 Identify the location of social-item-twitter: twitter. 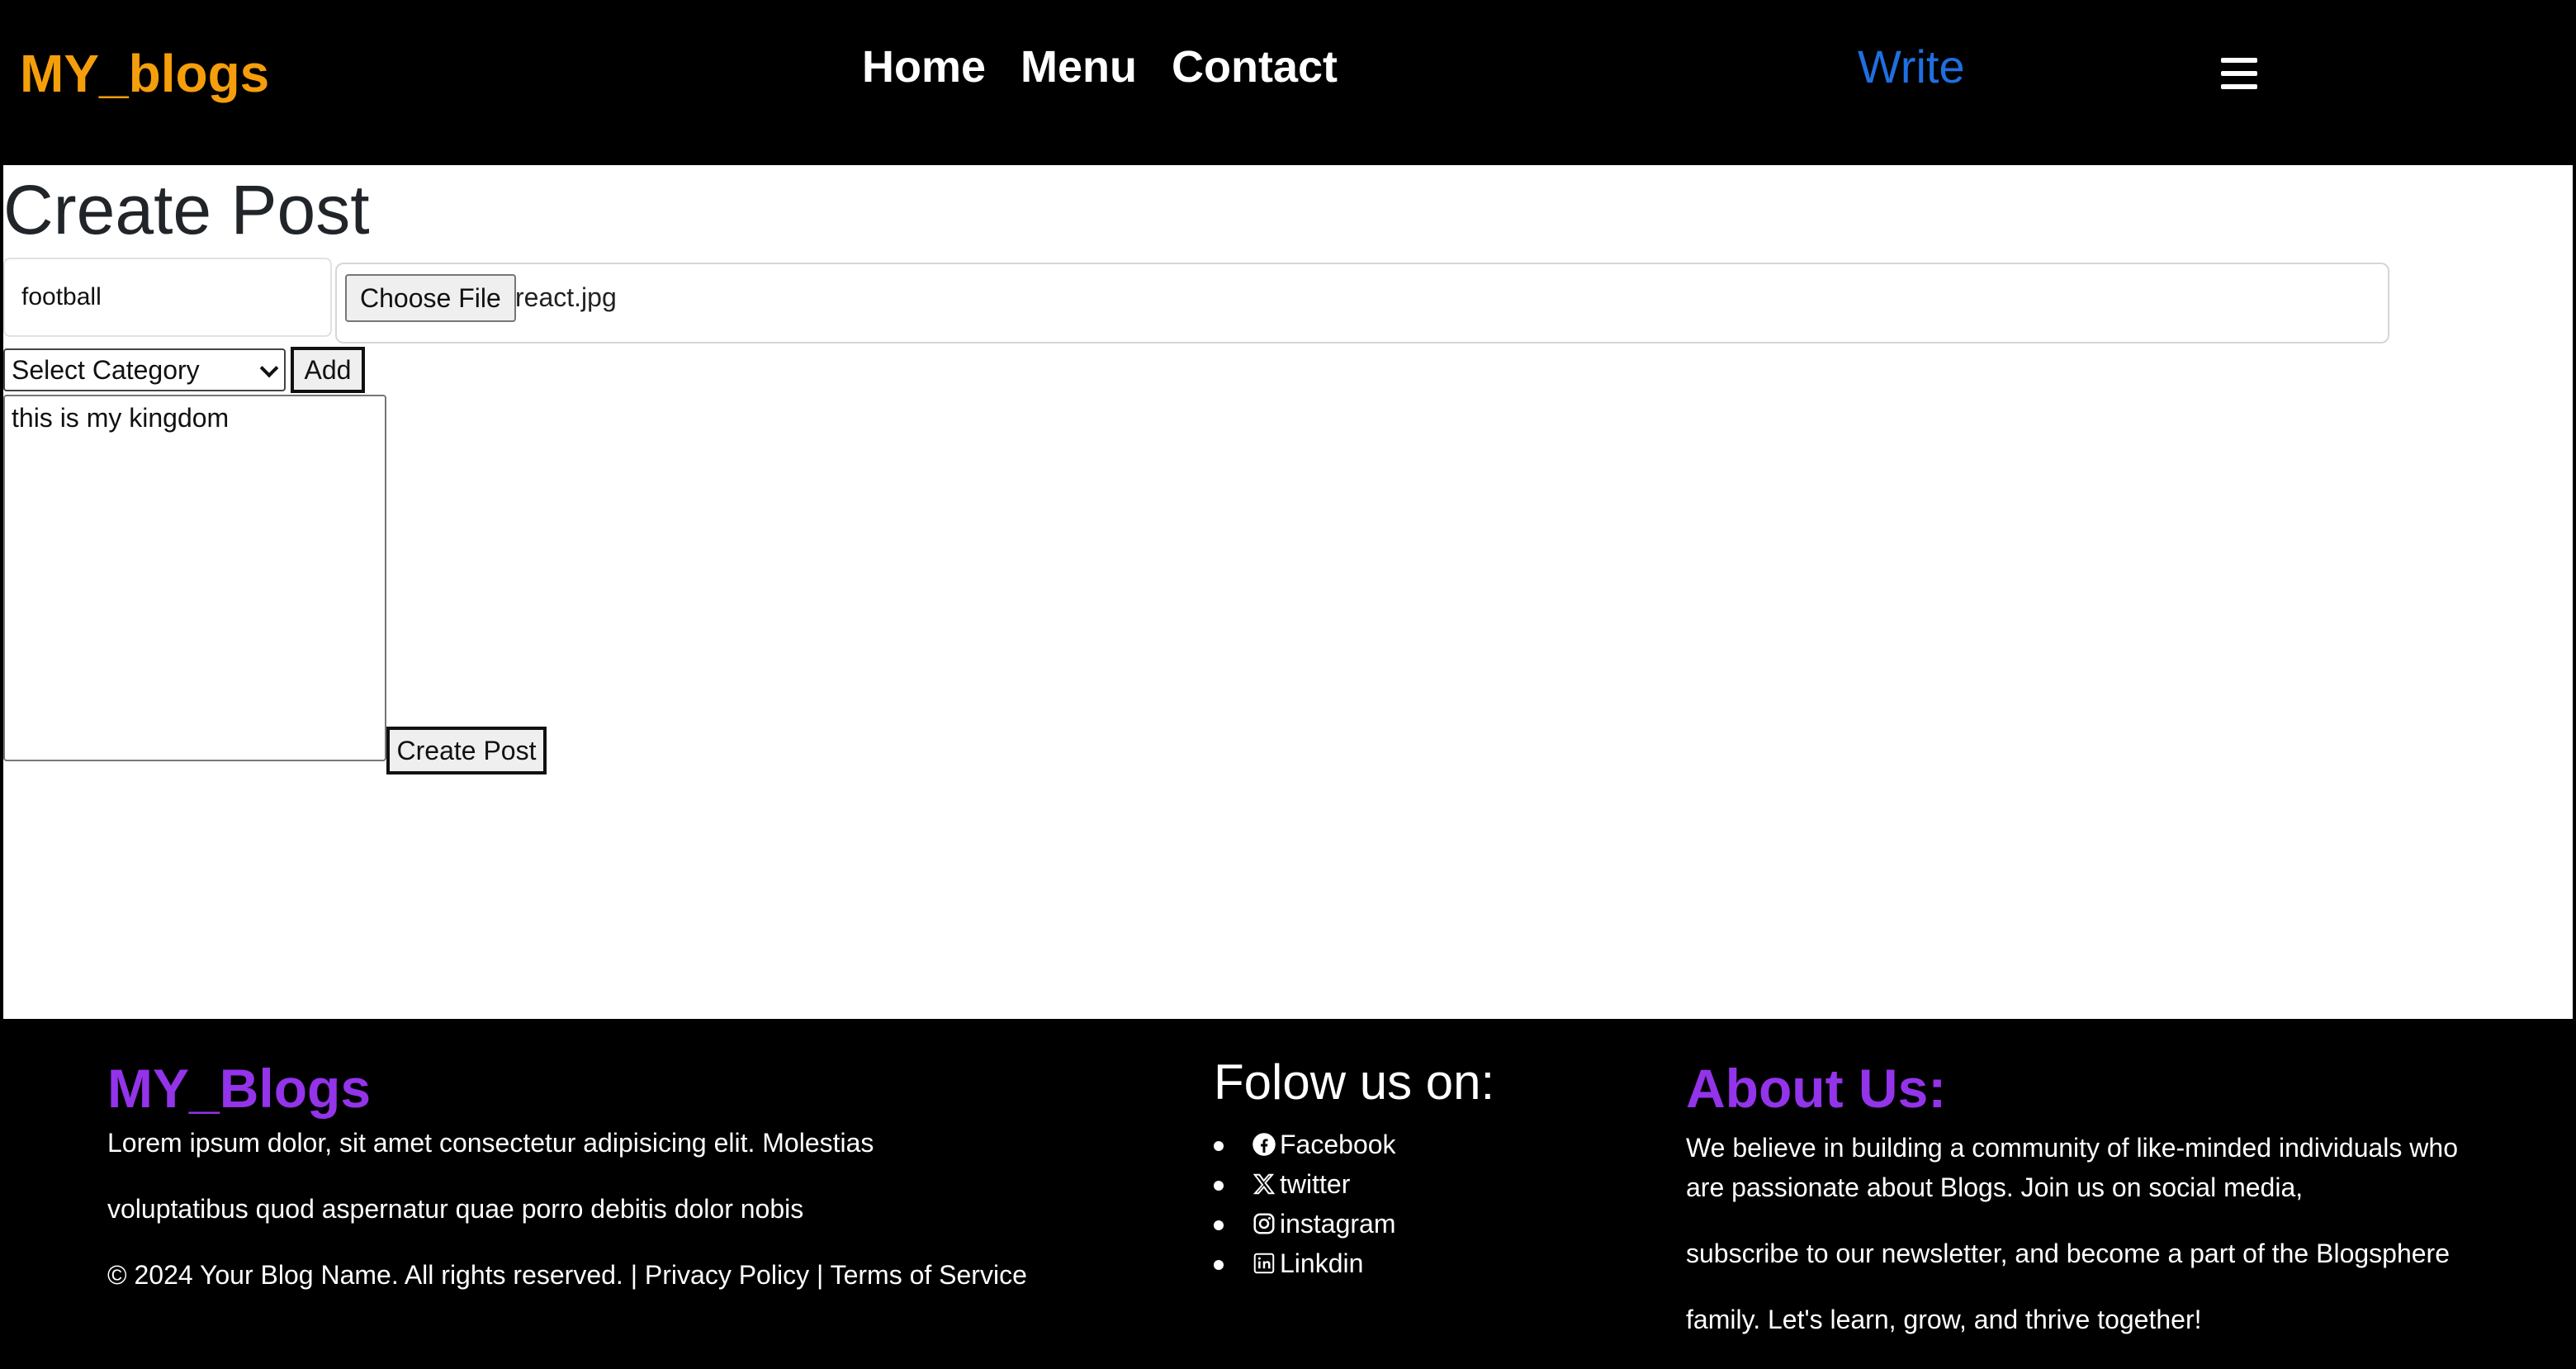
(1305, 1184).